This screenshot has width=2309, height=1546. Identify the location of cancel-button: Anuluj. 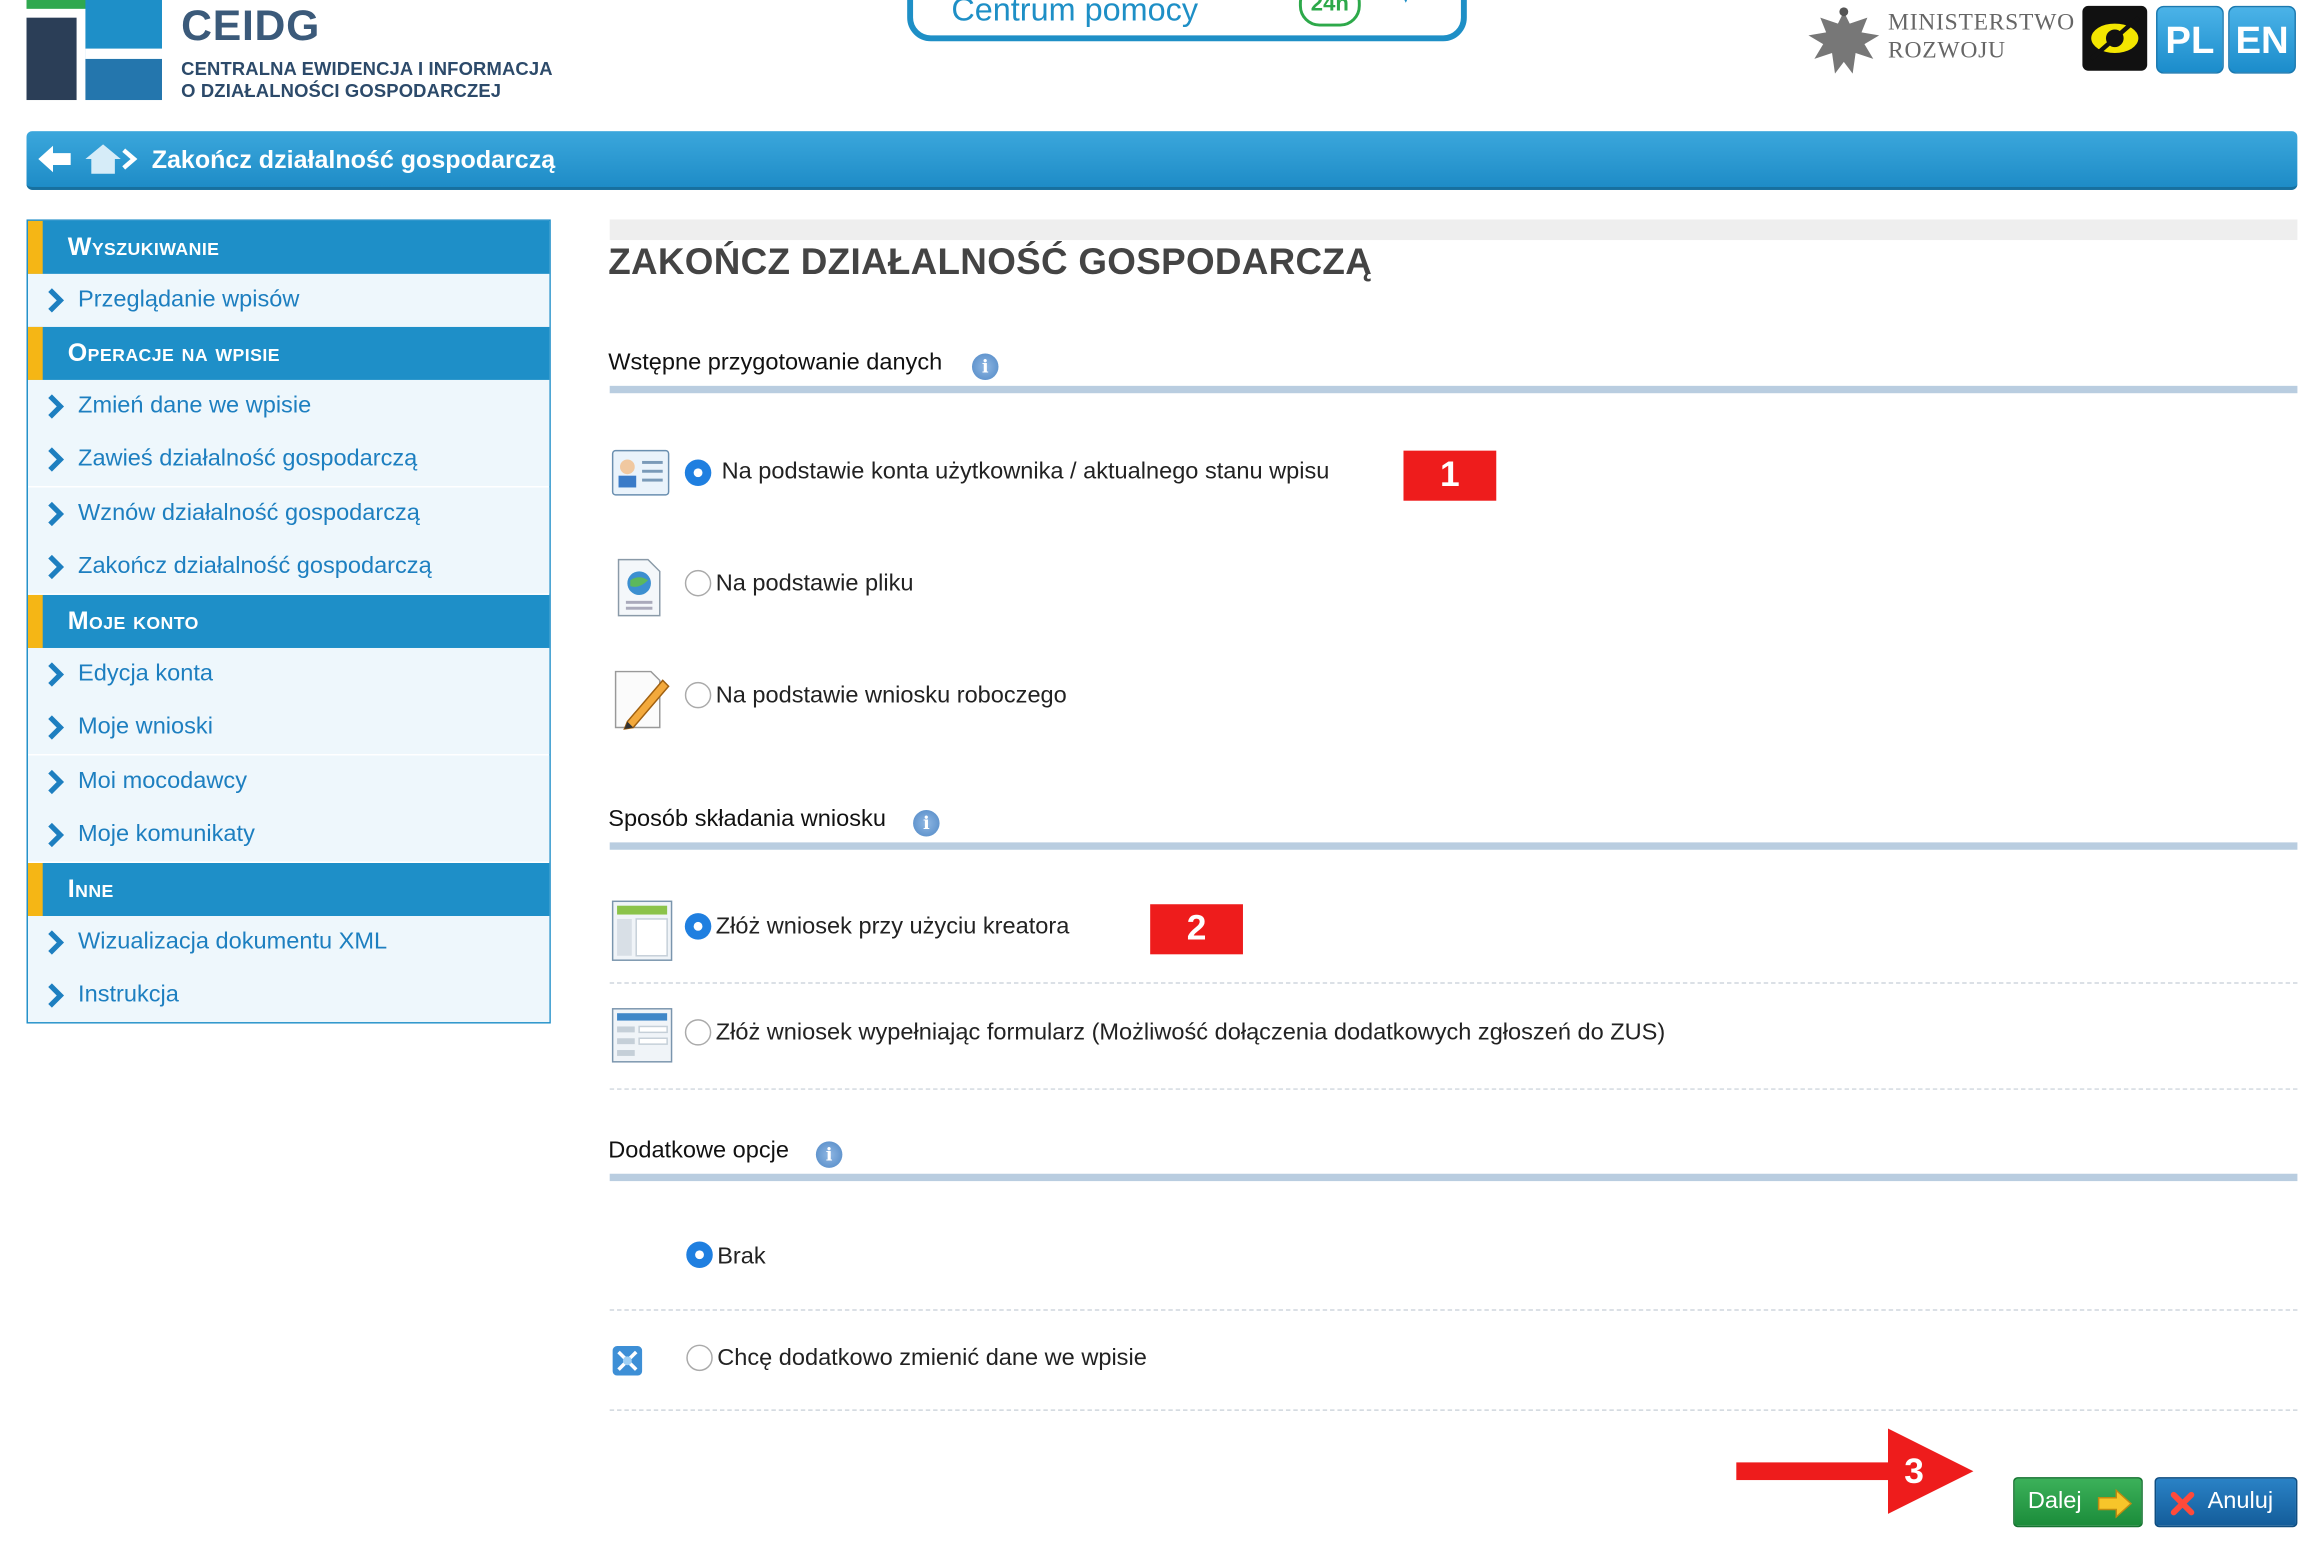
(2226, 1502).